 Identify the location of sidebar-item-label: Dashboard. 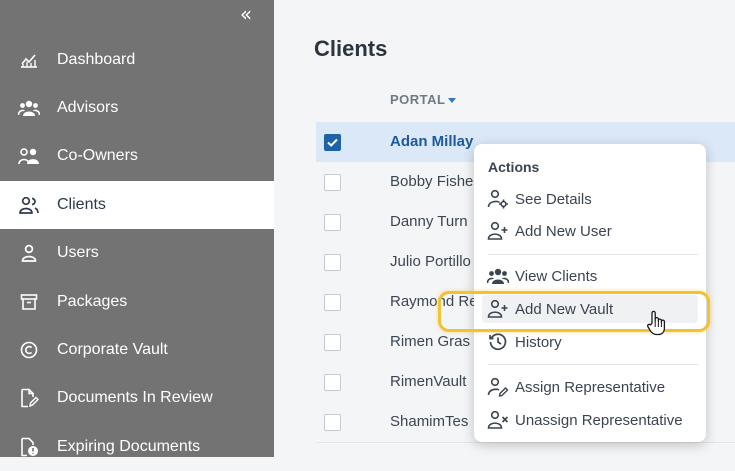
(96, 59).